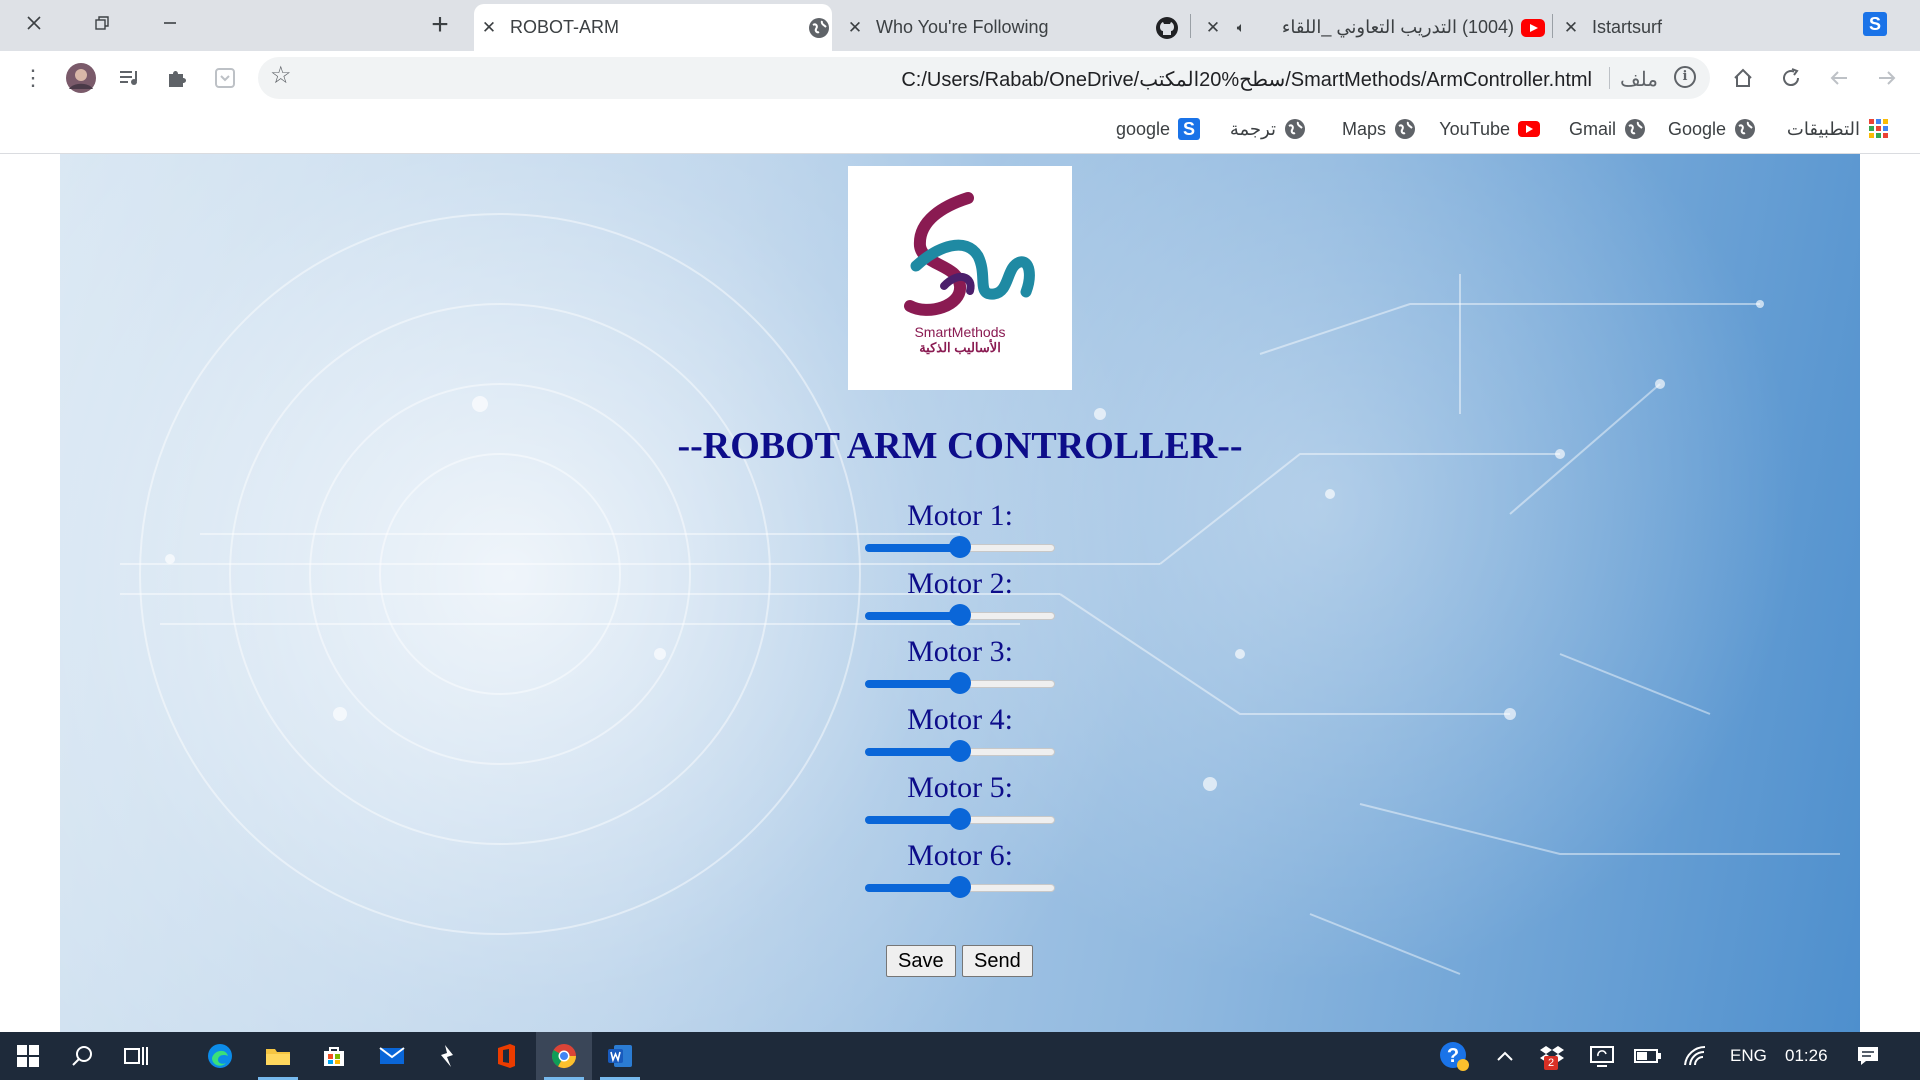  Describe the element at coordinates (1241, 27) in the screenshot. I see `audio-playing-icon: 🔈︎` at that location.